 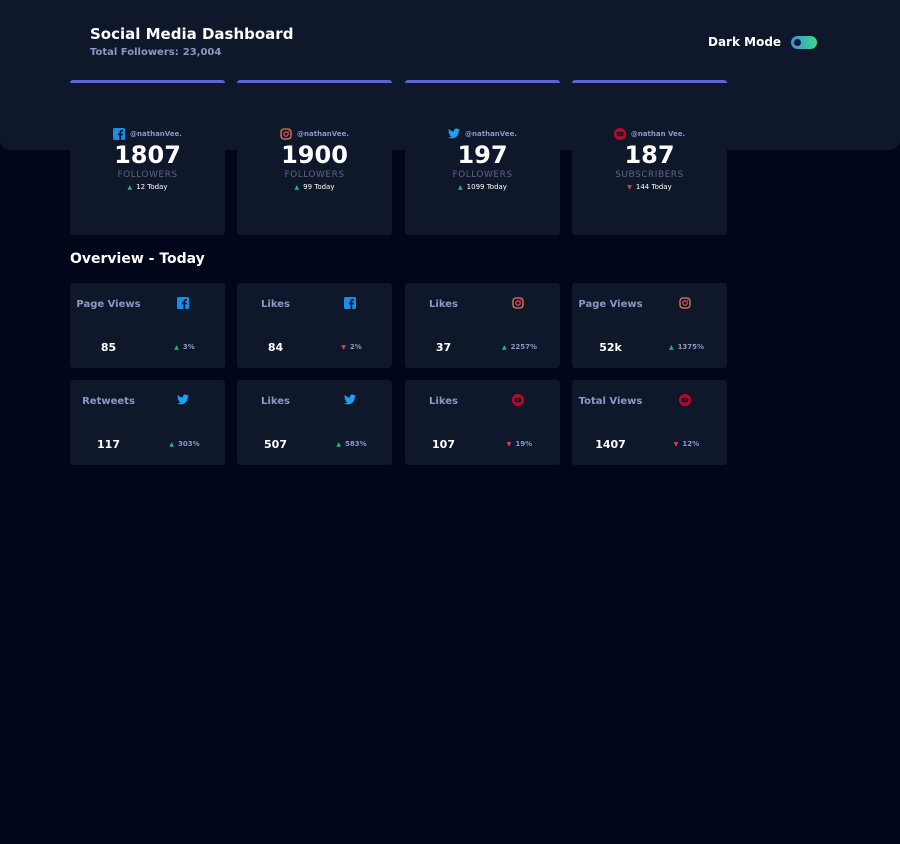 I want to click on handle-row: @nathan Vee., so click(x=649, y=134).